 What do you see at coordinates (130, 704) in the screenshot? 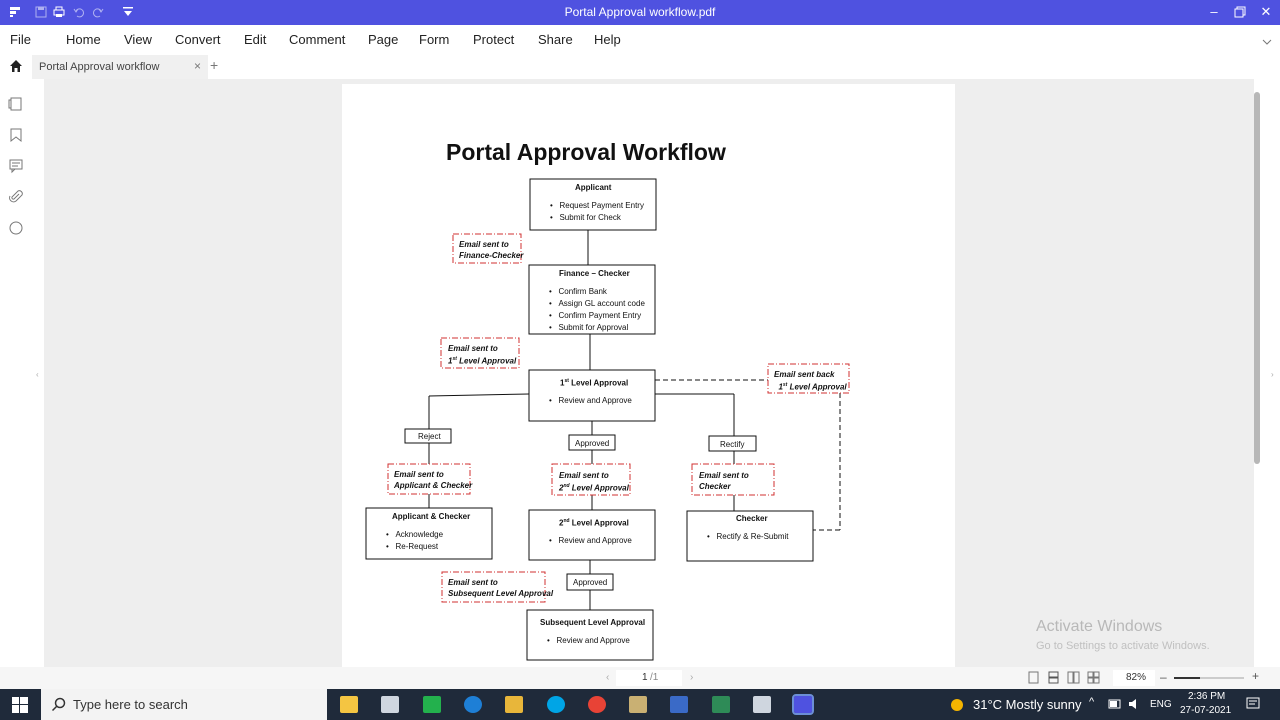
I see `search-placeholder: Type here to search` at bounding box center [130, 704].